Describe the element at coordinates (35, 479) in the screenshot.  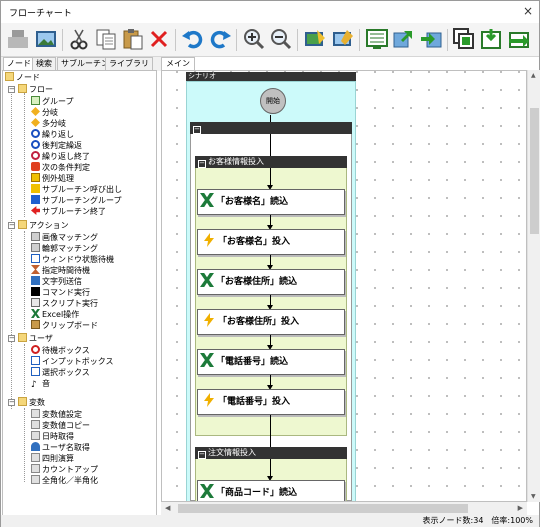
I see `width-convert-icon` at that location.